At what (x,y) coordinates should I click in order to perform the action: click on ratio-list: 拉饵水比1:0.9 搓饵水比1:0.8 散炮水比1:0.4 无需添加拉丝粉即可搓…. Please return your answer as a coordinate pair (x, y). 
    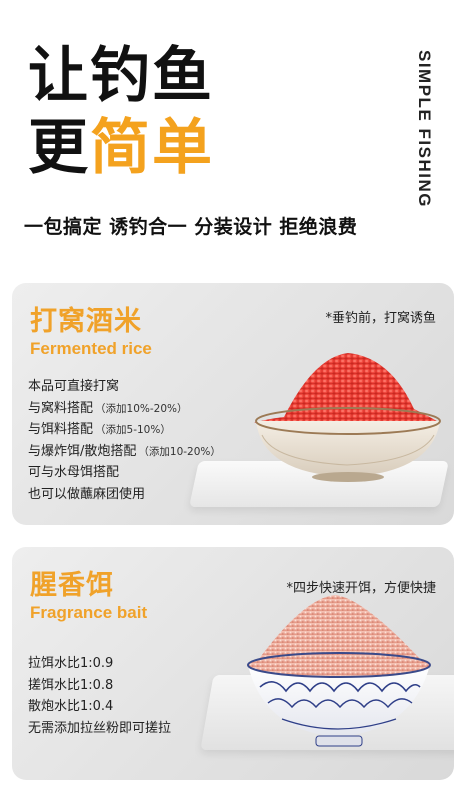
    Looking at the image, I should click on (99, 696).